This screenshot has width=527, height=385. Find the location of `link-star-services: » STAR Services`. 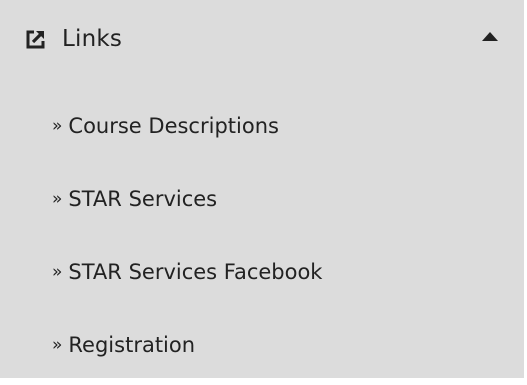

link-star-services: » STAR Services is located at coordinates (134, 200).